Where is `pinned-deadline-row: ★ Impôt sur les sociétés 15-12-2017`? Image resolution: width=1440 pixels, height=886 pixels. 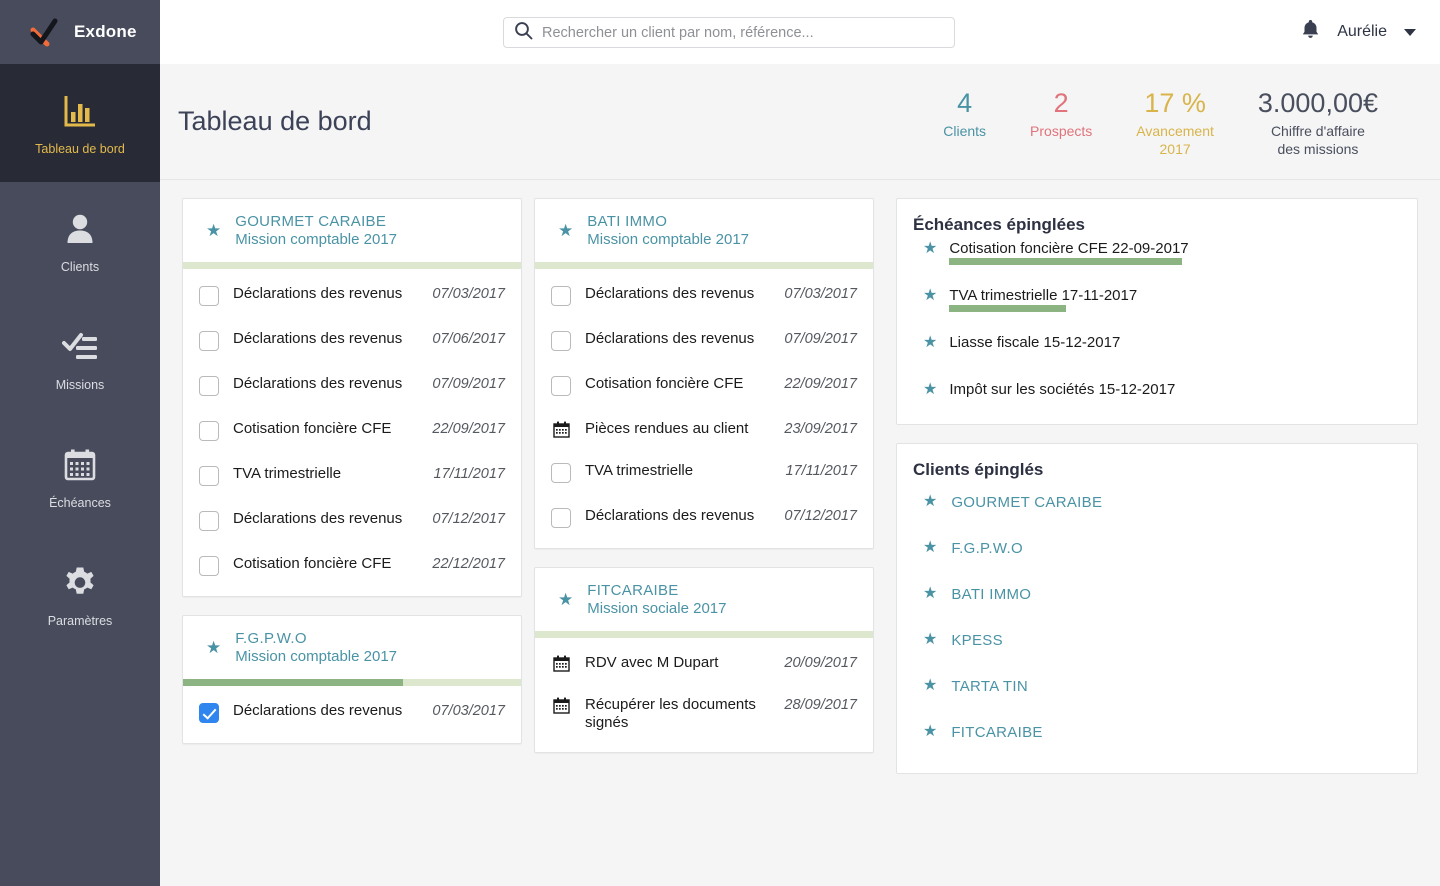 pinned-deadline-row: ★ Impôt sur les sociétés 15-12-2017 is located at coordinates (1155, 392).